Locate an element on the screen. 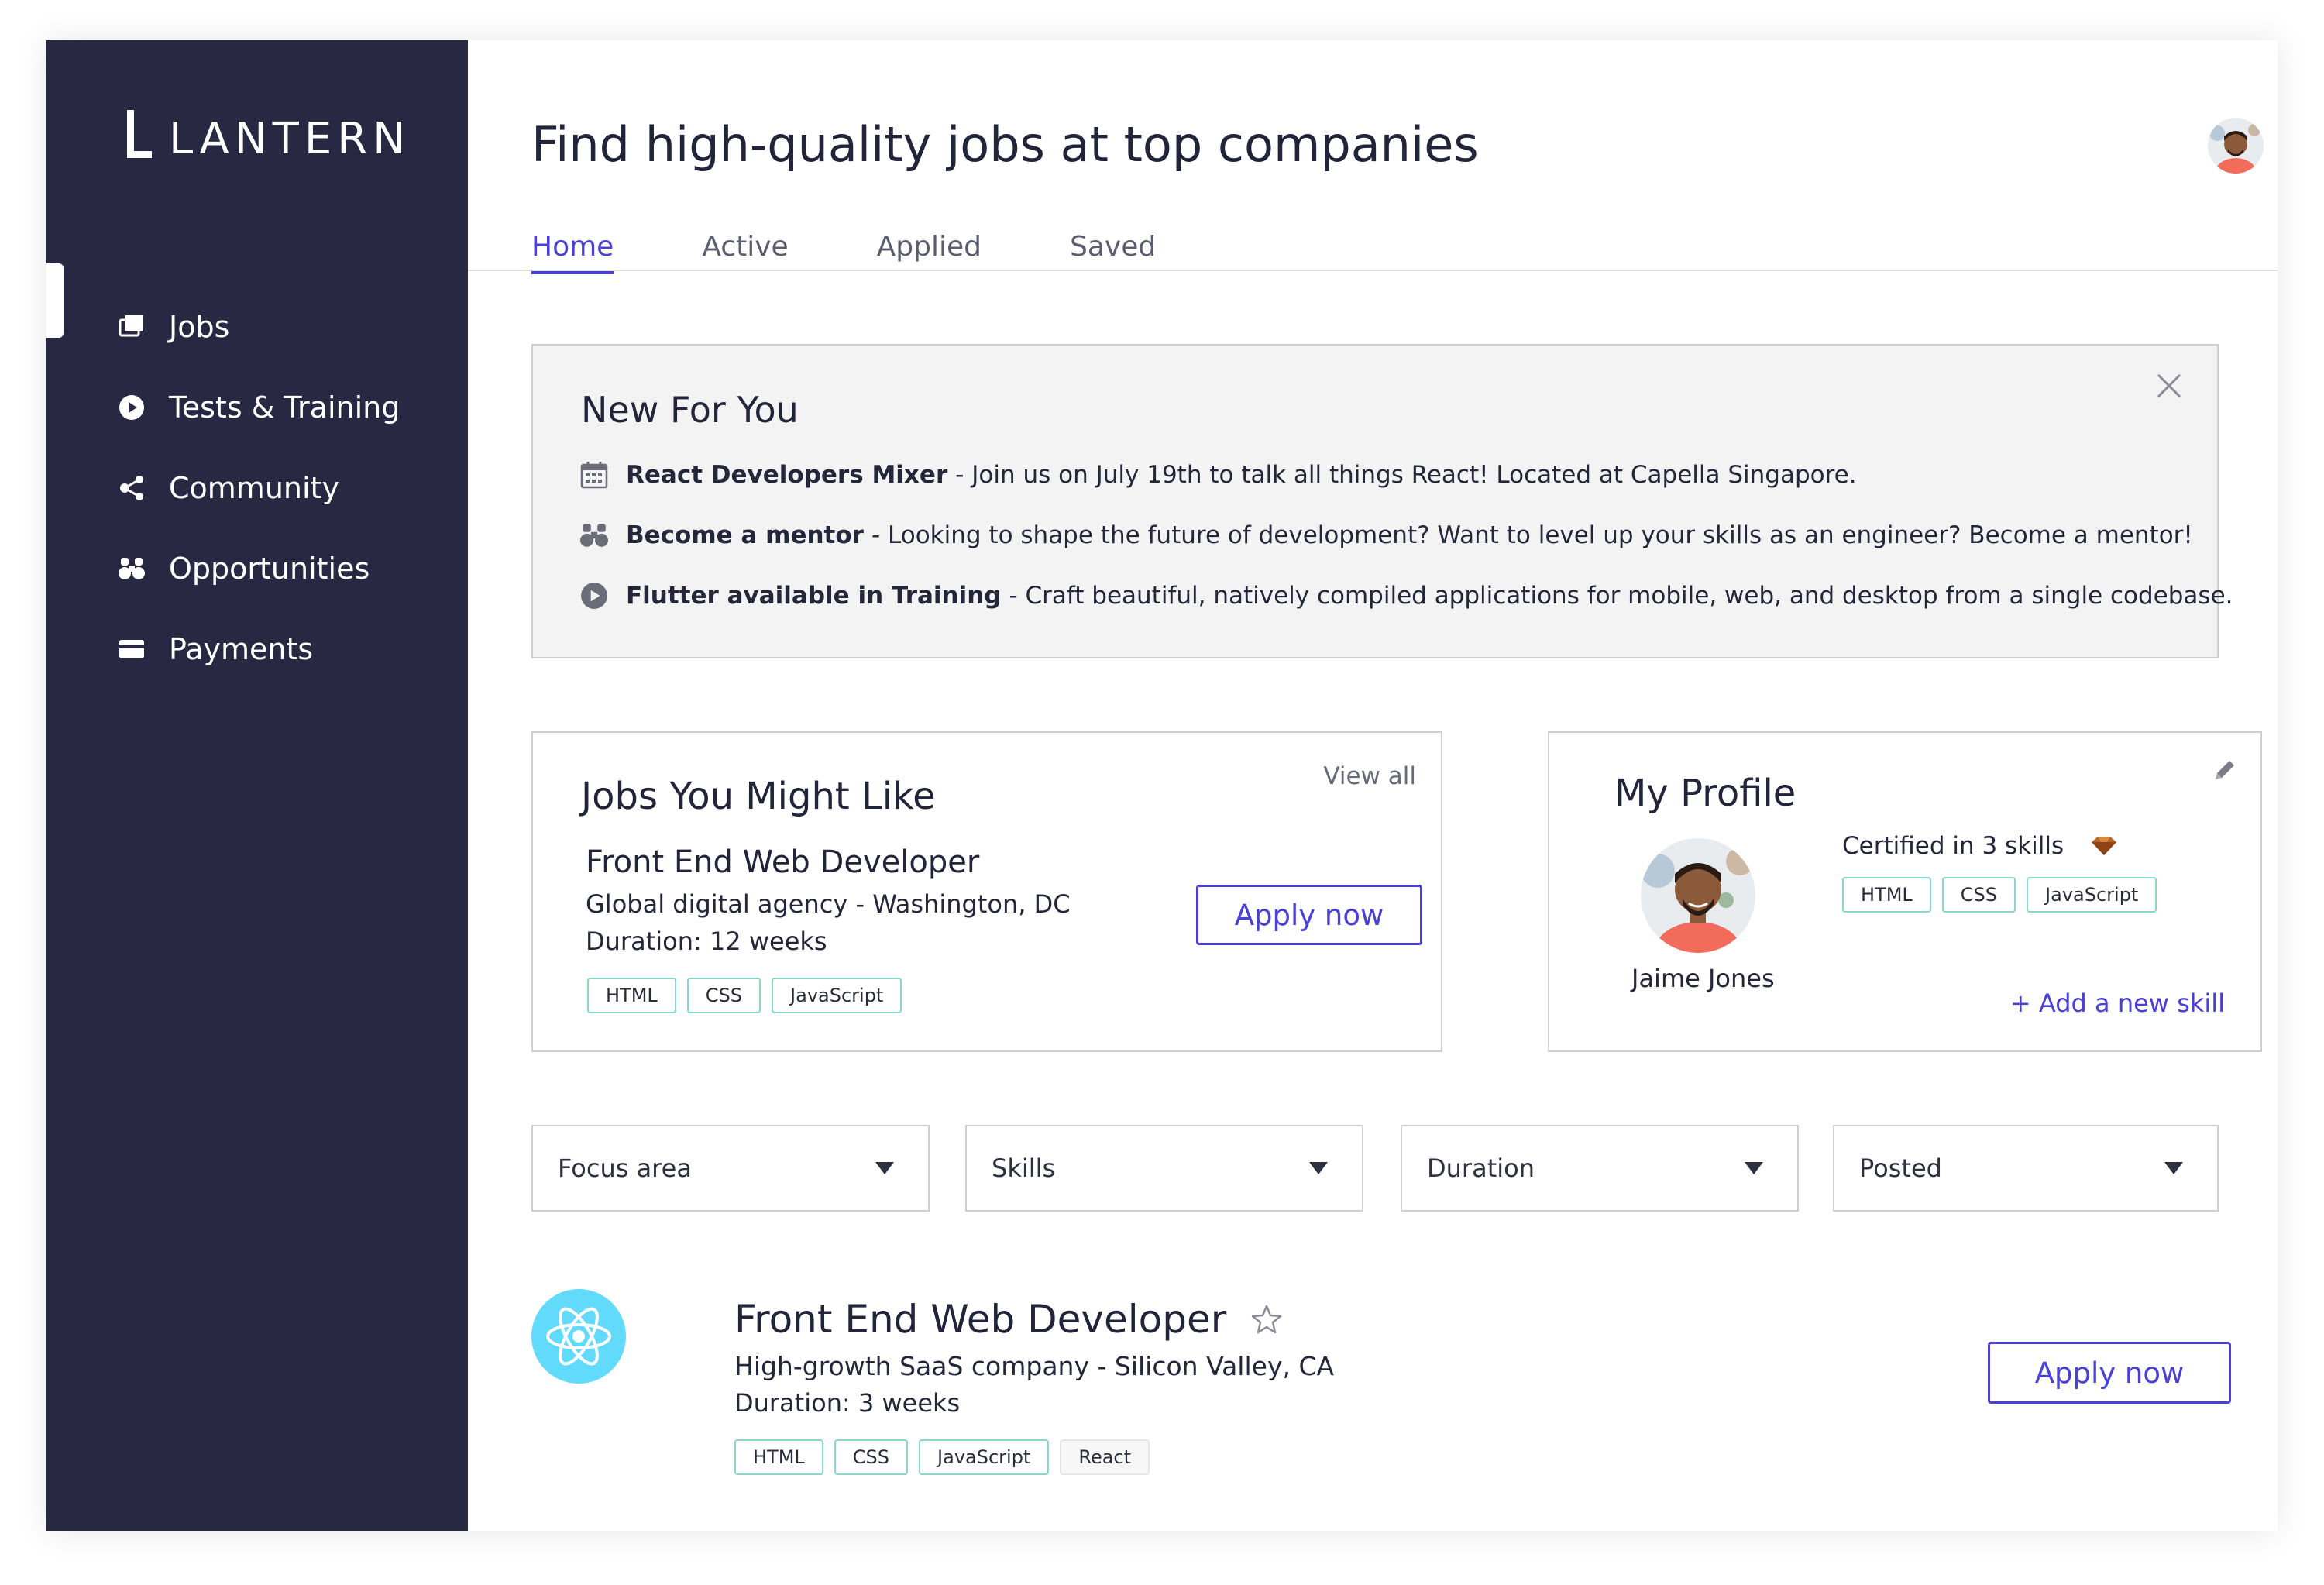 The width and height of the screenshot is (2324, 1585). sidebar-item-opportunities: Opportunities is located at coordinates (259, 568).